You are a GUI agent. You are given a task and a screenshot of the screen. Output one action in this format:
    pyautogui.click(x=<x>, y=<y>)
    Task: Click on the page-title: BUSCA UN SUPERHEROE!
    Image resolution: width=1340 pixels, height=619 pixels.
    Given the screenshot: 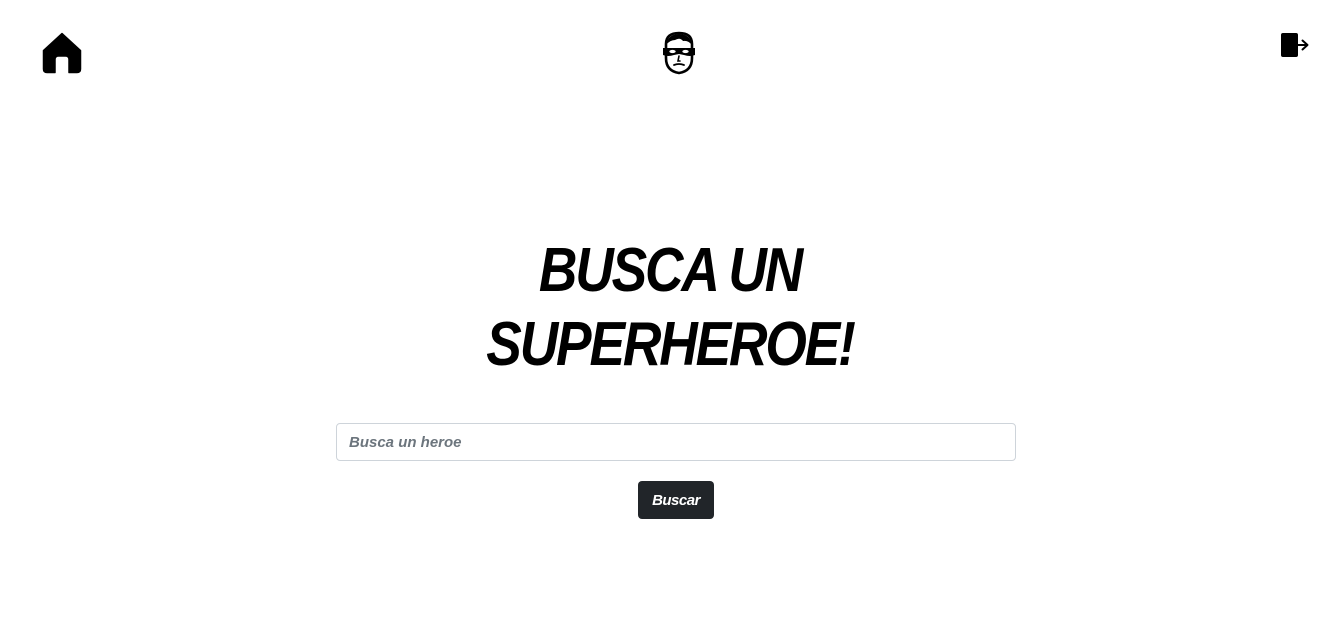 What is the action you would take?
    pyautogui.click(x=669, y=308)
    